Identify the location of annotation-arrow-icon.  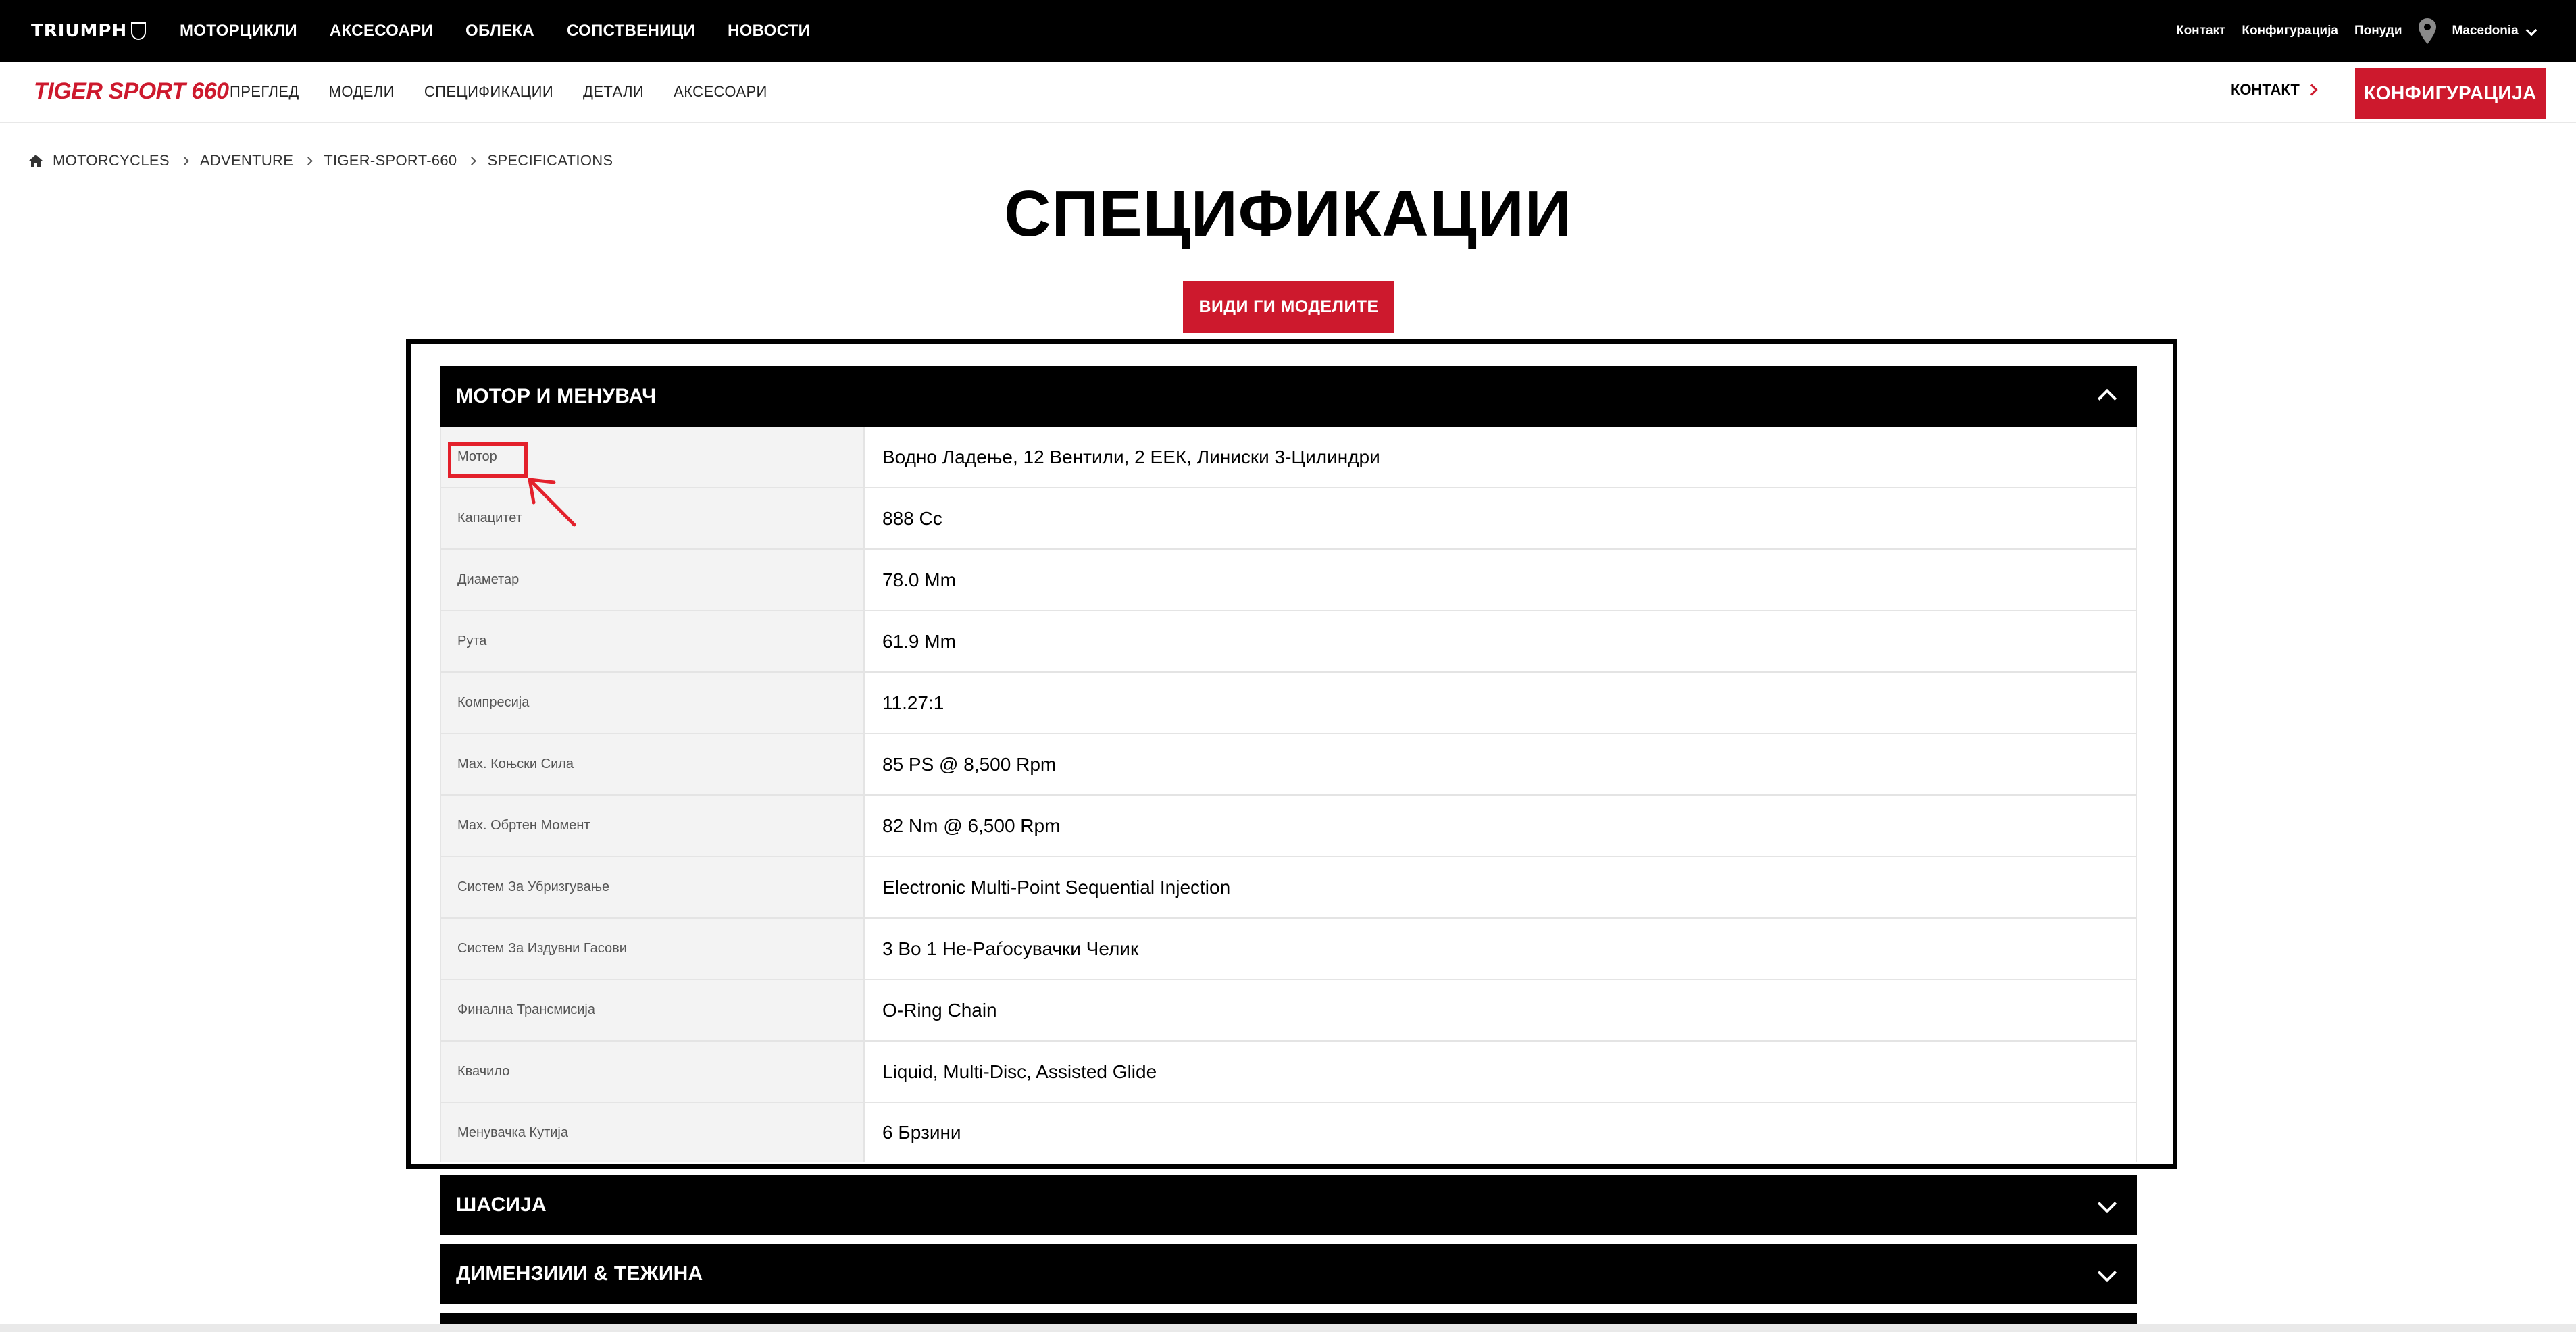
(552, 503).